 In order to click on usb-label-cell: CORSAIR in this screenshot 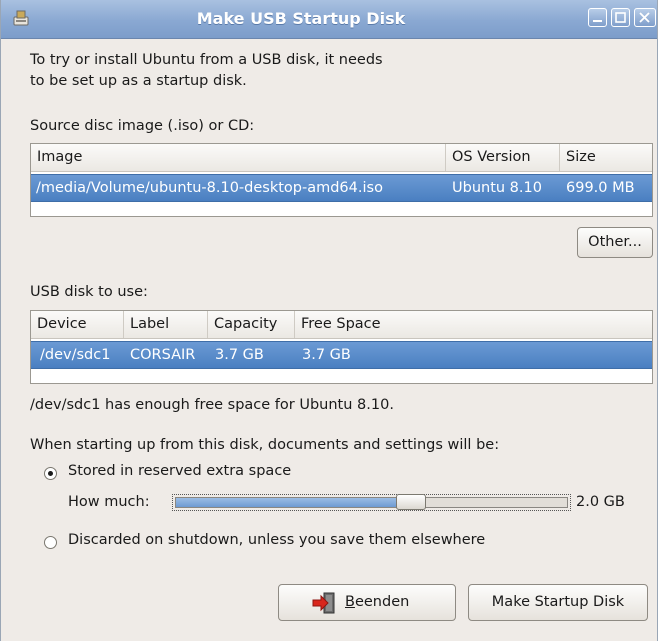, I will do `click(163, 355)`.